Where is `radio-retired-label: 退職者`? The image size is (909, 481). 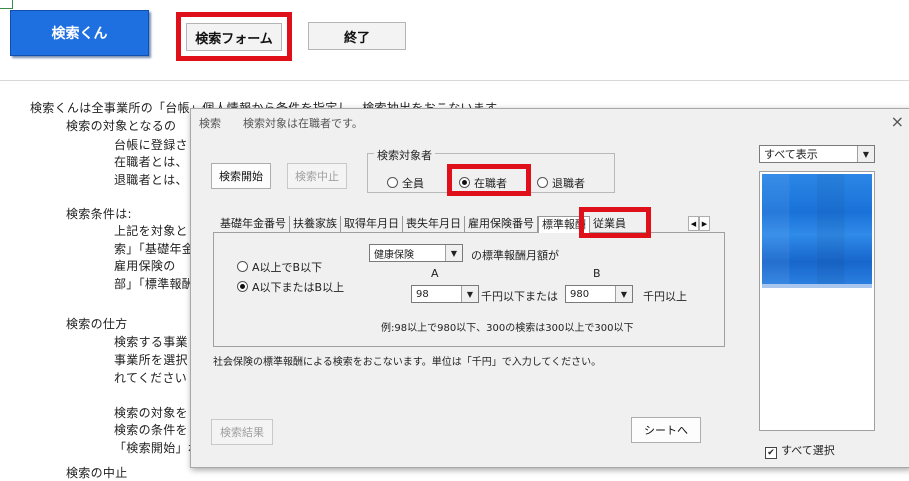 radio-retired-label: 退職者 is located at coordinates (568, 183).